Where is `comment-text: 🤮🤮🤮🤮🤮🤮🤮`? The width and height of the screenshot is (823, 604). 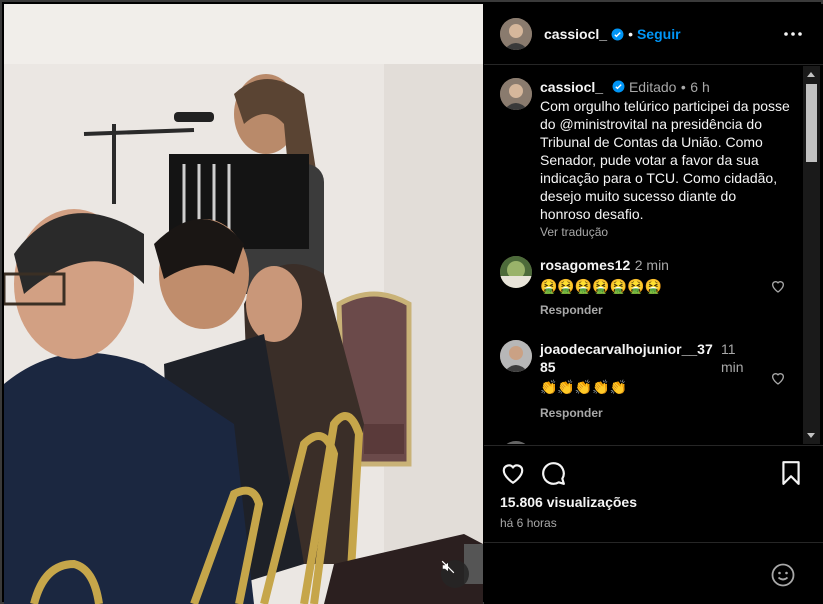
comment-text: 🤮🤮🤮🤮🤮🤮🤮 is located at coordinates (601, 286).